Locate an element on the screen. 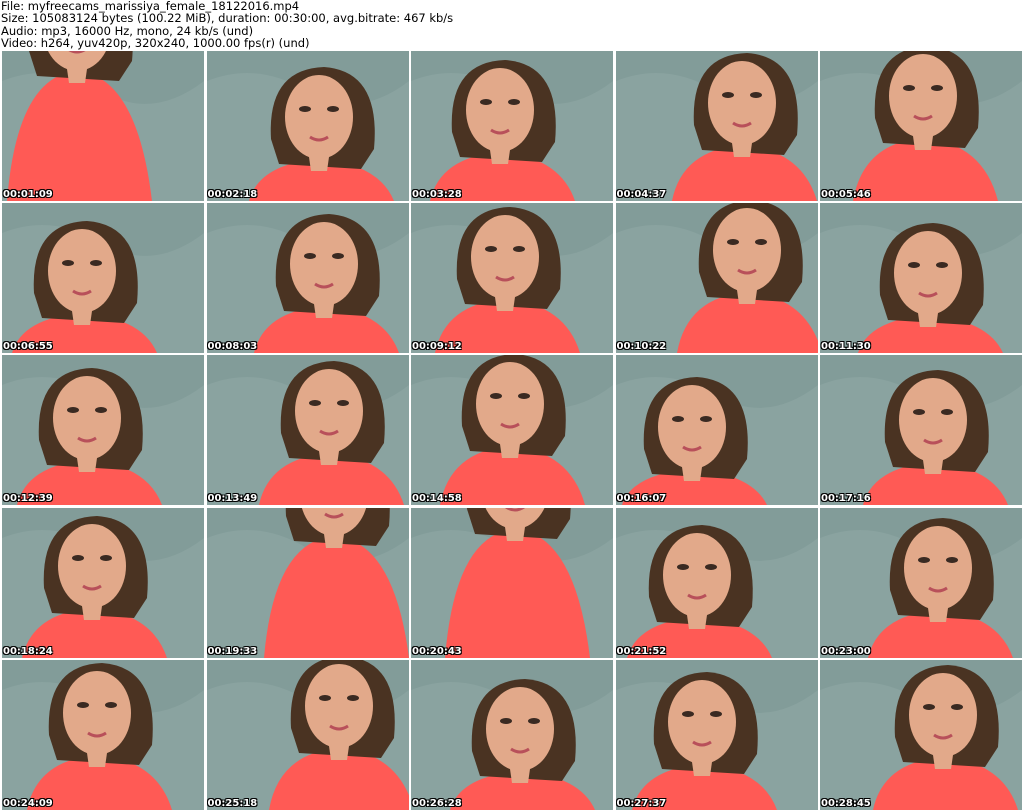  thumbnail-timestamp: 00:08:03 is located at coordinates (232, 347).